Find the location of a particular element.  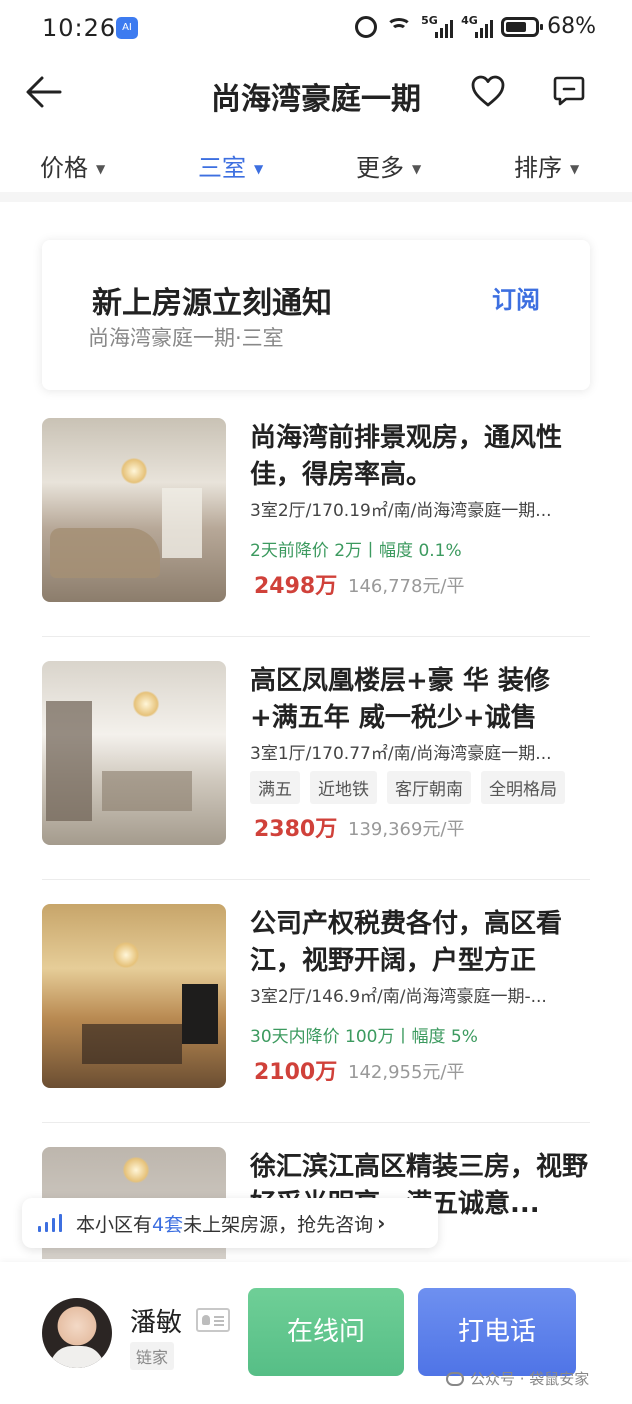

listing-unit-price: 146,778元/平 is located at coordinates (406, 586).